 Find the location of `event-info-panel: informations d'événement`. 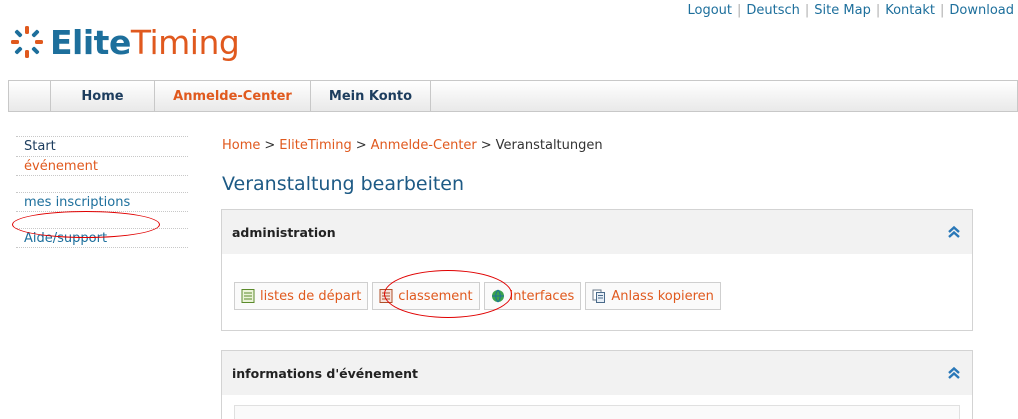

event-info-panel: informations d'événement is located at coordinates (597, 384).